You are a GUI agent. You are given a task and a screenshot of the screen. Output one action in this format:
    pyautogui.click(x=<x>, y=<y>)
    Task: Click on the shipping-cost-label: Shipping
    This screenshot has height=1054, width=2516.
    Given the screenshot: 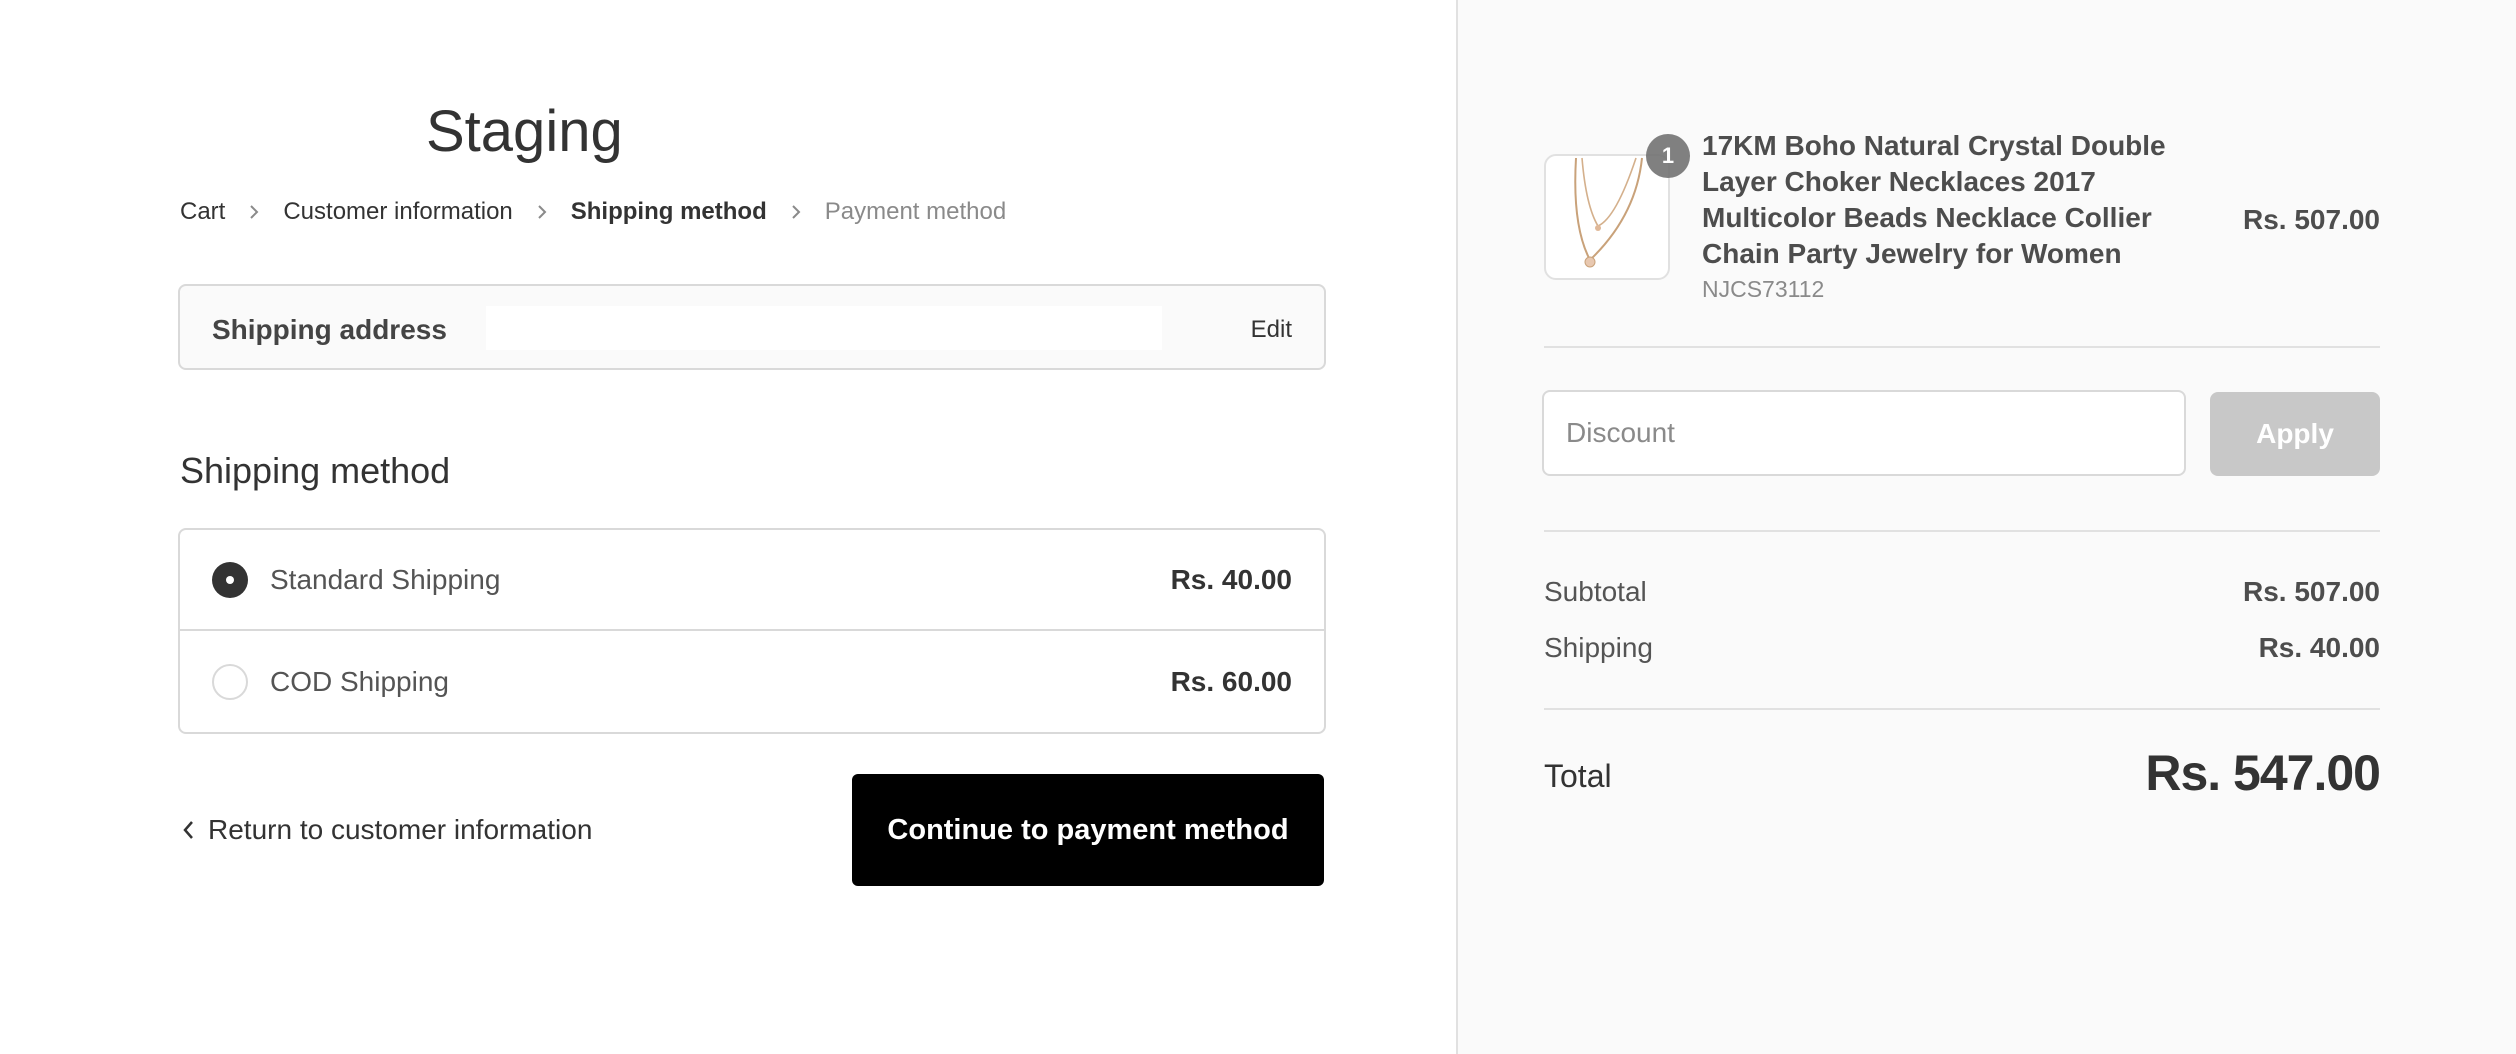 What is the action you would take?
    pyautogui.click(x=1598, y=647)
    